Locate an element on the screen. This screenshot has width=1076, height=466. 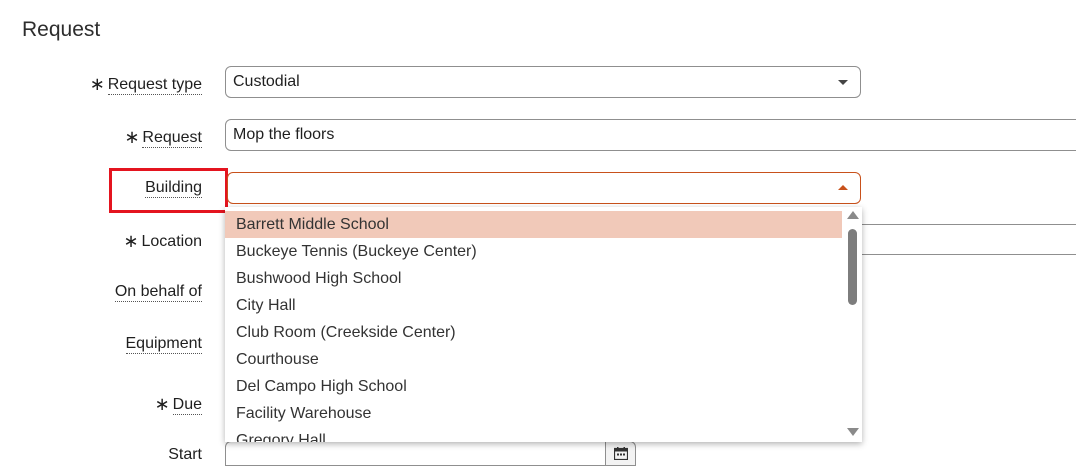
due-label: ∗ Due is located at coordinates (178, 404).